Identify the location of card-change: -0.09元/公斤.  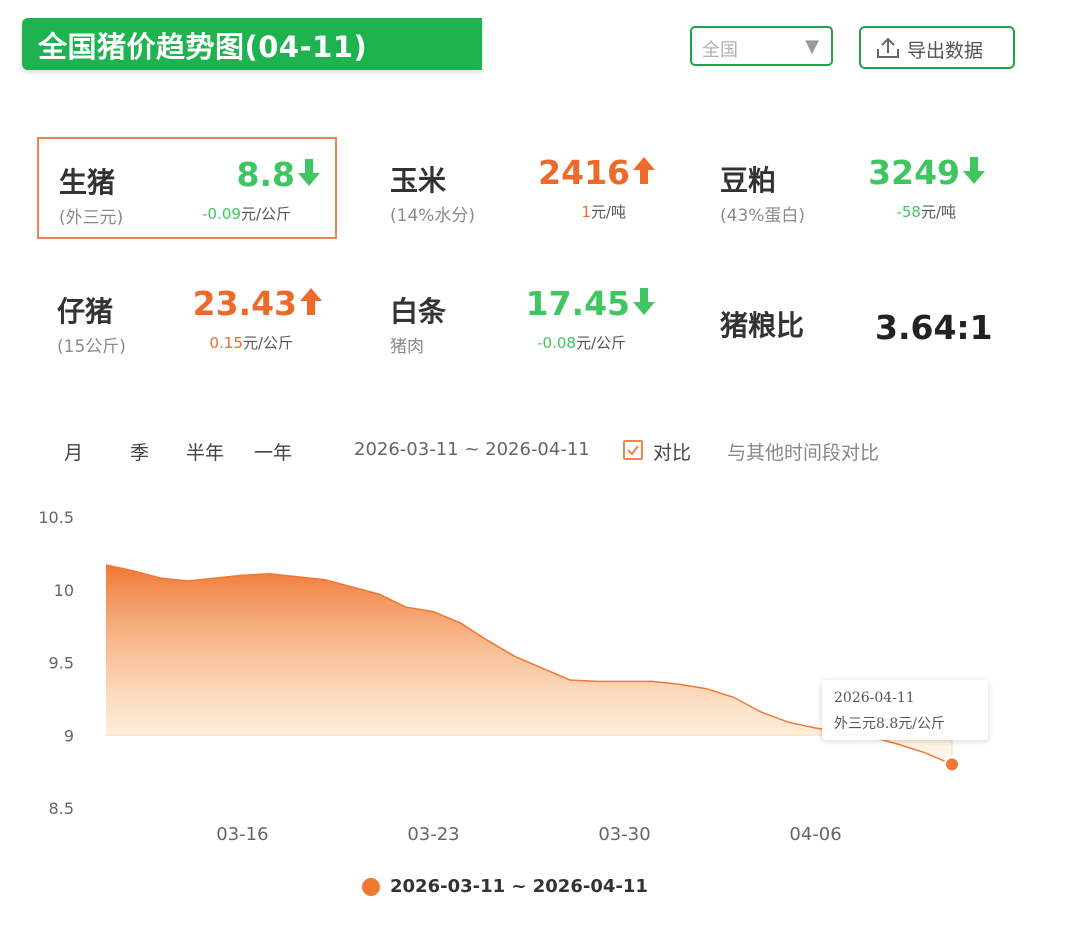
(246, 214).